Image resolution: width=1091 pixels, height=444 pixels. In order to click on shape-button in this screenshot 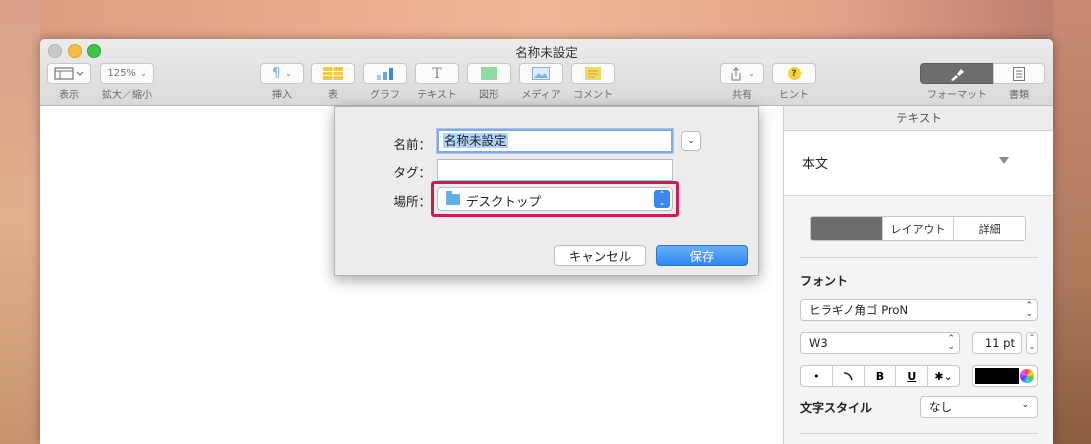, I will do `click(489, 73)`.